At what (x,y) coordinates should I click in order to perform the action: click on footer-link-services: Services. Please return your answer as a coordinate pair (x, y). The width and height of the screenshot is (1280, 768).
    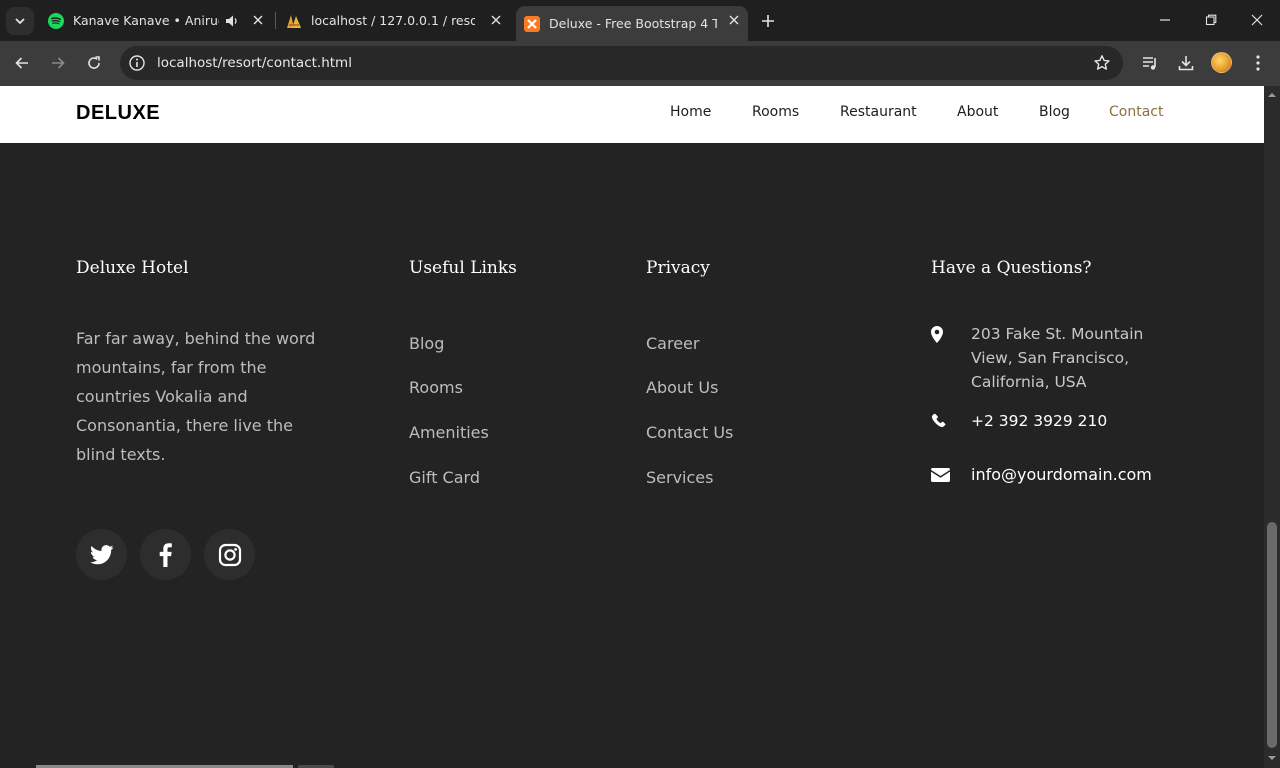
    Looking at the image, I should click on (679, 477).